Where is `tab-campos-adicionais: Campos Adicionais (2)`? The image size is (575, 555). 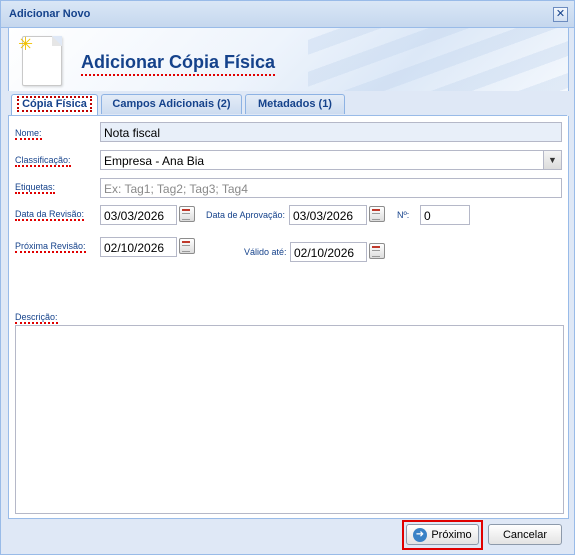 tab-campos-adicionais: Campos Adicionais (2) is located at coordinates (171, 104).